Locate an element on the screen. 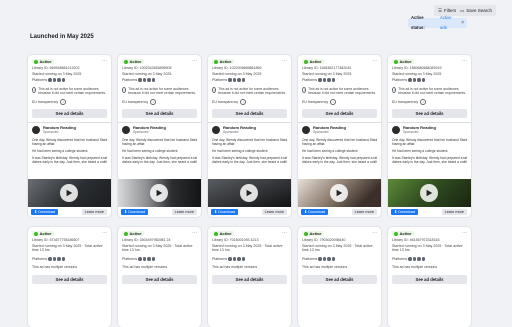  library-id: Library ID: 574577755186507 is located at coordinates (56, 240).